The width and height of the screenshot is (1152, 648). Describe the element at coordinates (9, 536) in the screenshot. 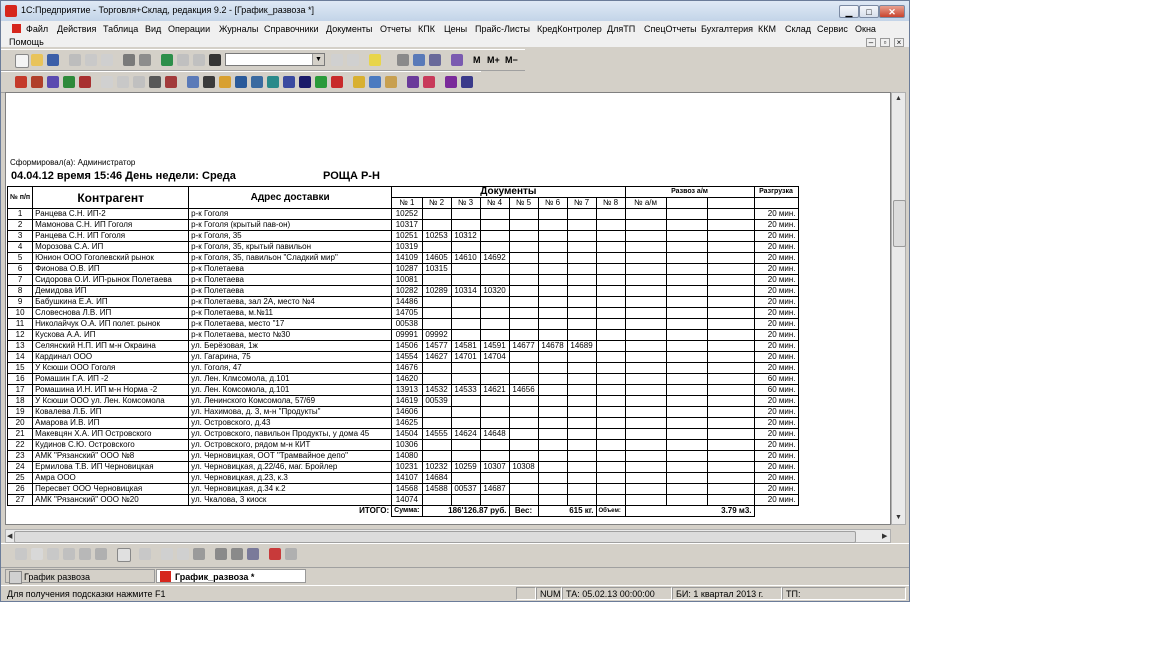

I see `scroll-left-icon: ◀` at that location.